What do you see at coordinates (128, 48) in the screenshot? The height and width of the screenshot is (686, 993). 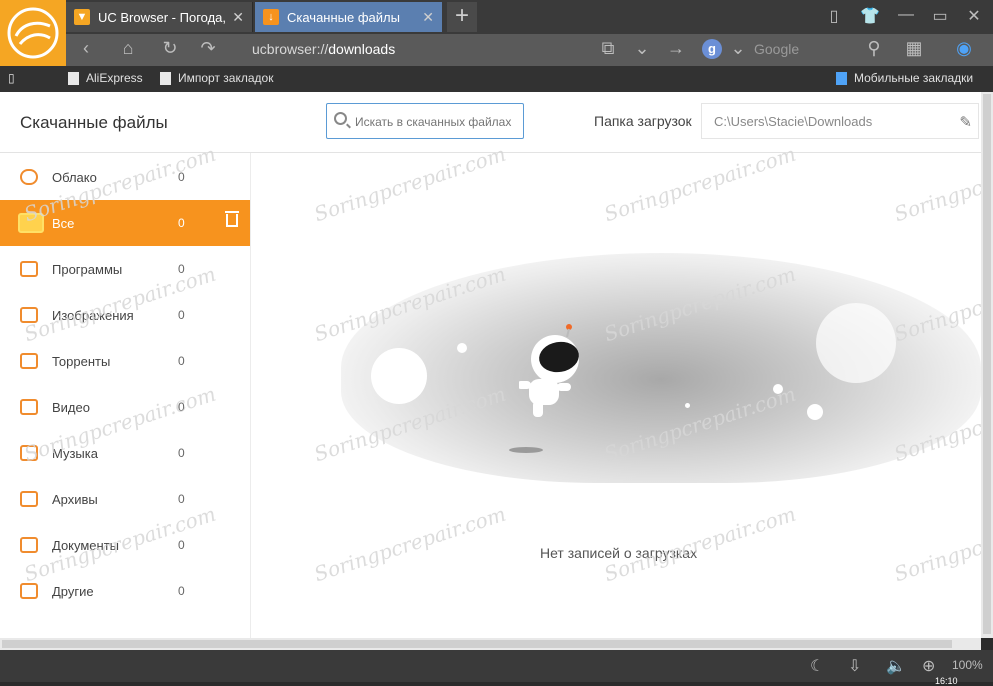 I see `home-icon: ⌂` at bounding box center [128, 48].